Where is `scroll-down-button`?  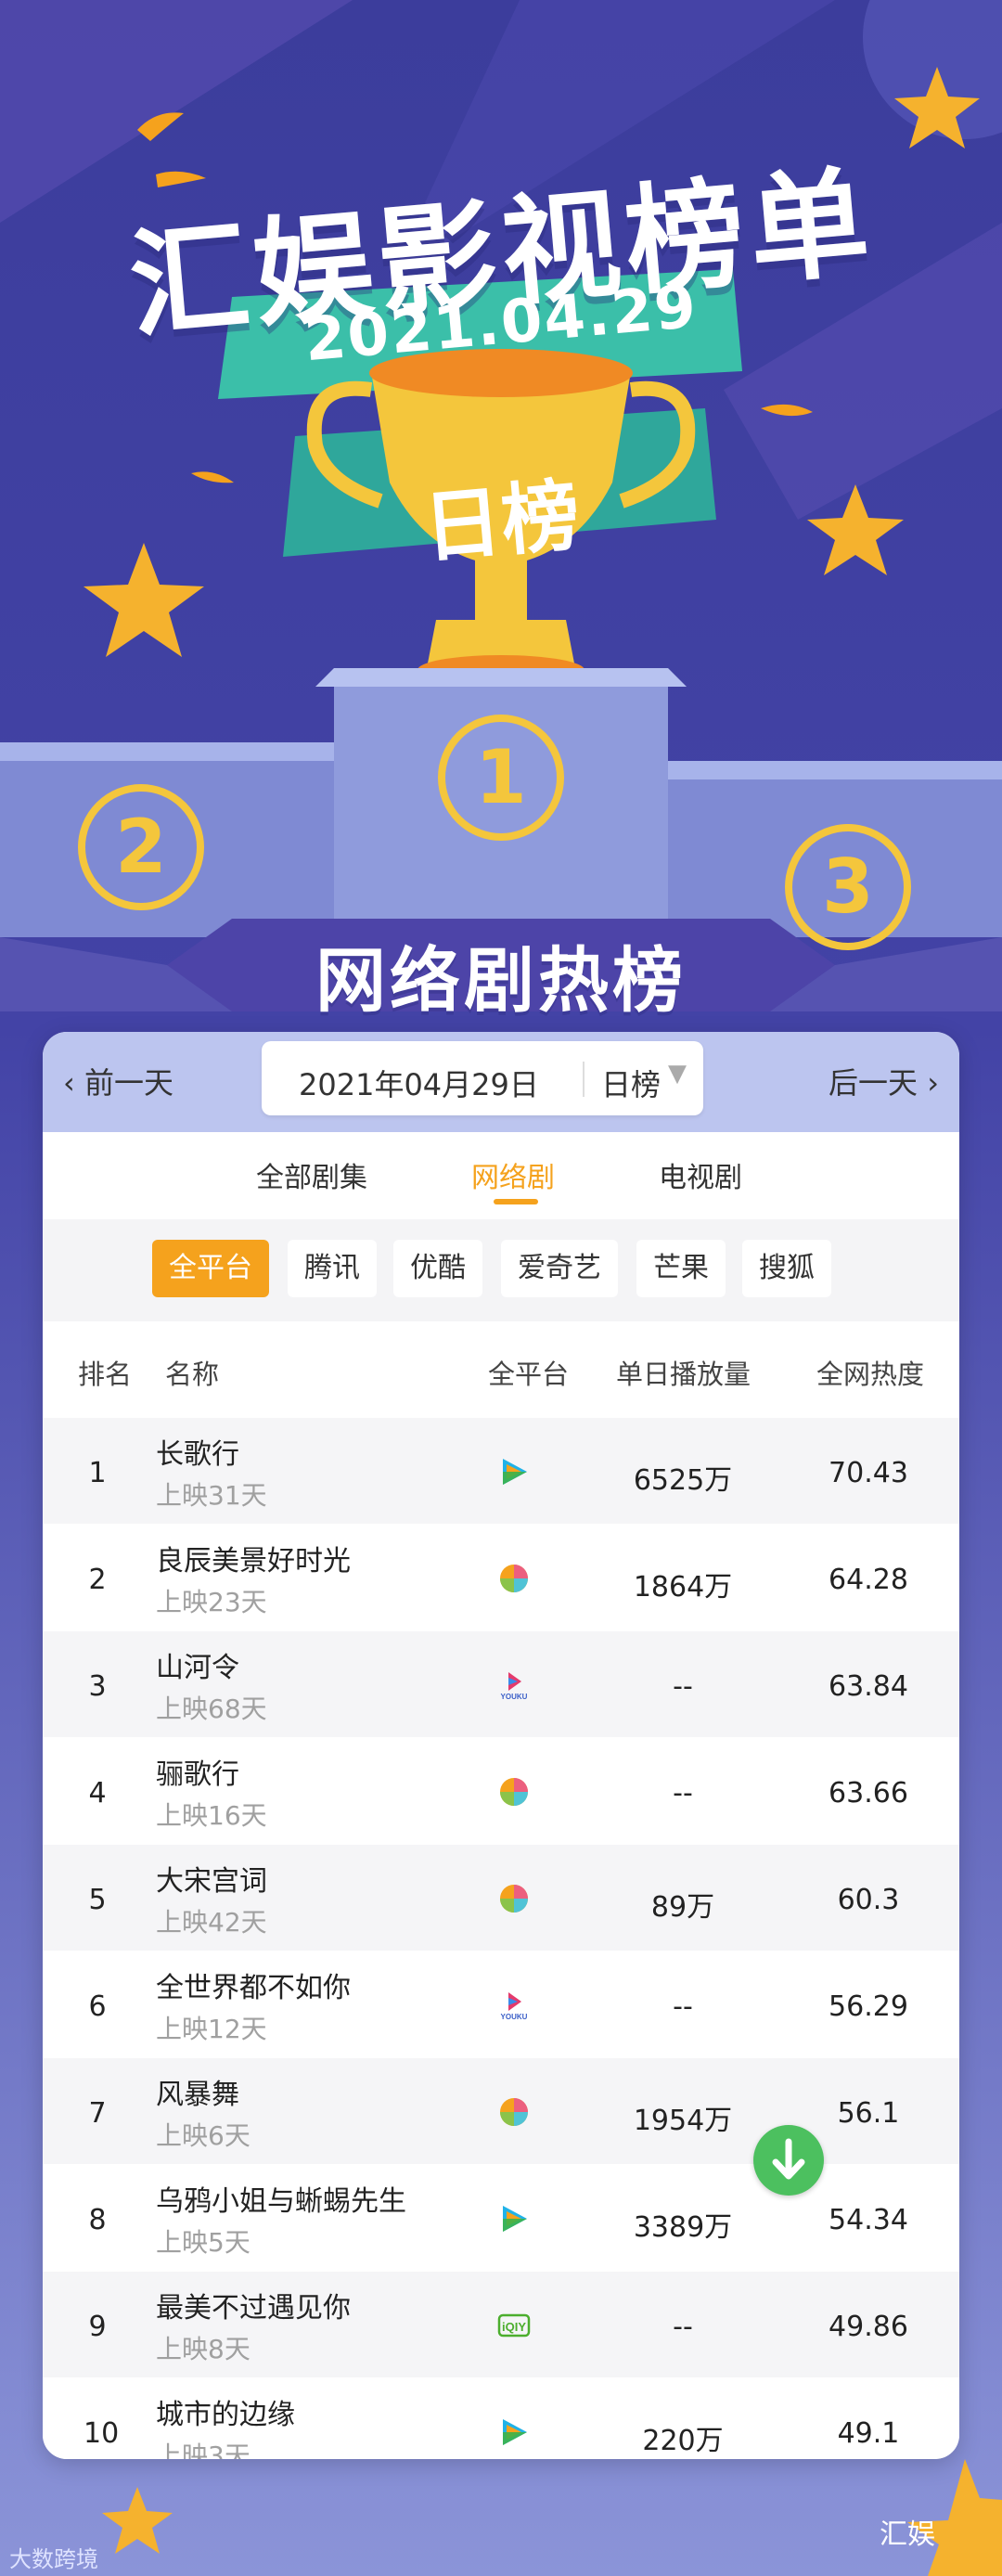 scroll-down-button is located at coordinates (789, 2160).